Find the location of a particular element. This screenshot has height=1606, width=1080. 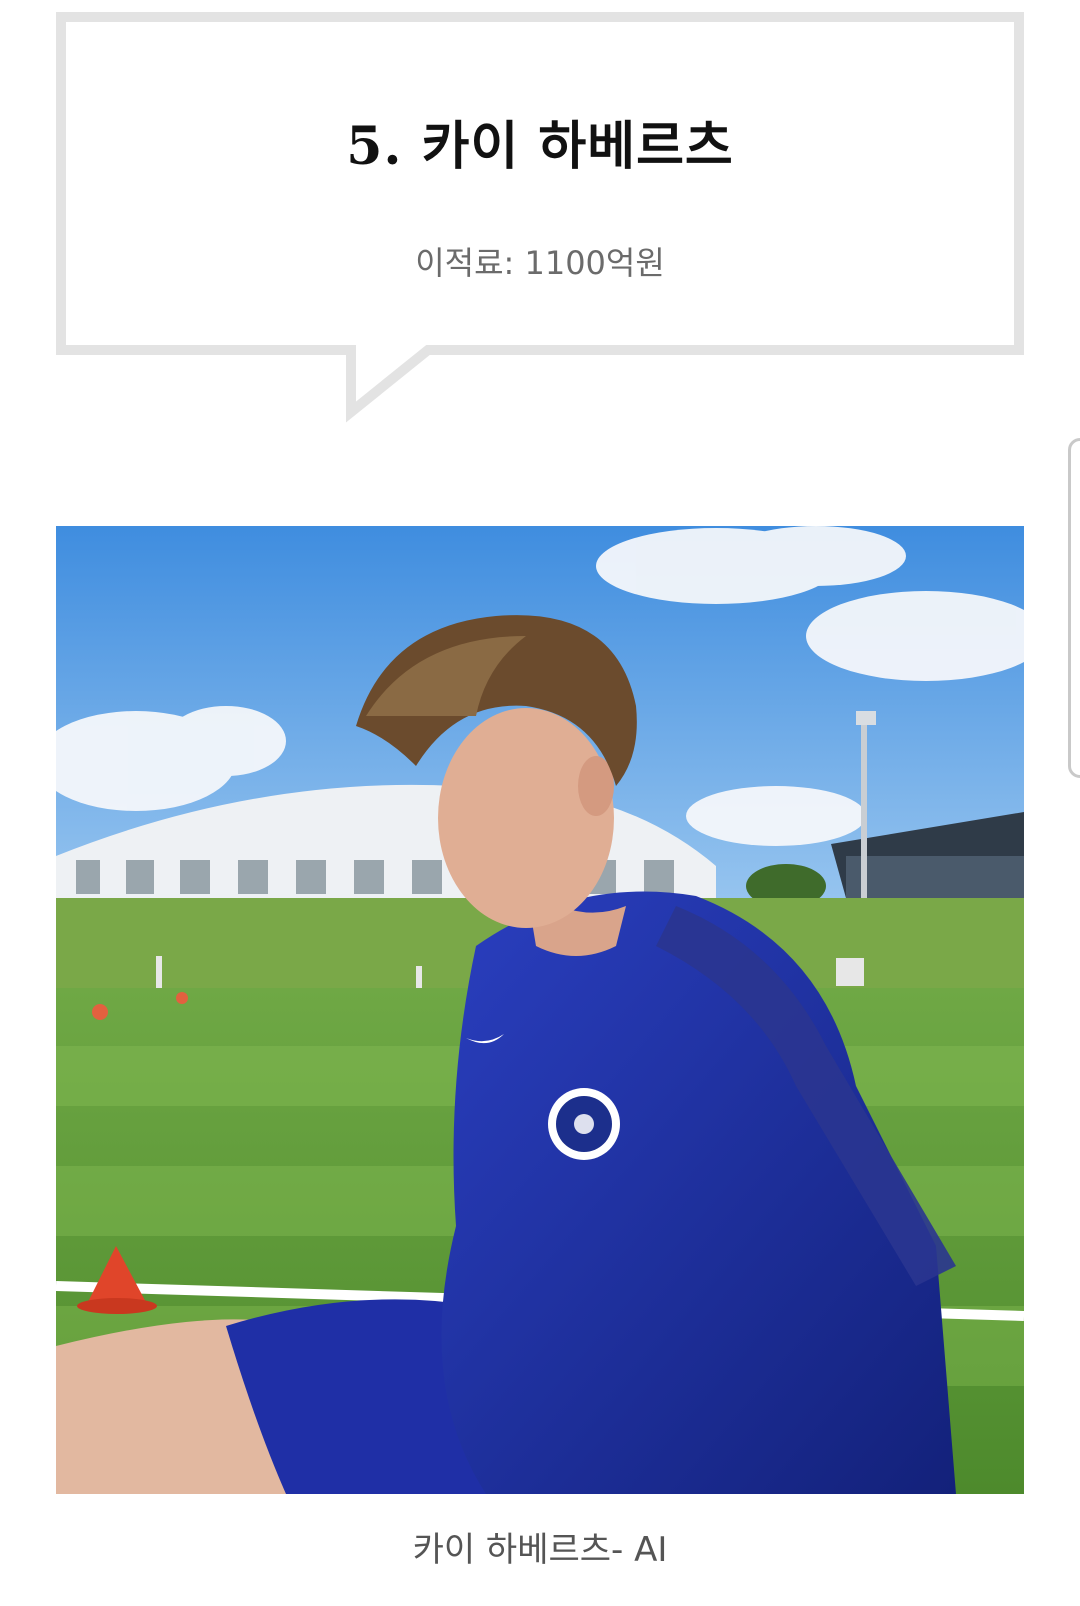

player-title: 5. 카이 하베르츠 is located at coordinates (540, 146).